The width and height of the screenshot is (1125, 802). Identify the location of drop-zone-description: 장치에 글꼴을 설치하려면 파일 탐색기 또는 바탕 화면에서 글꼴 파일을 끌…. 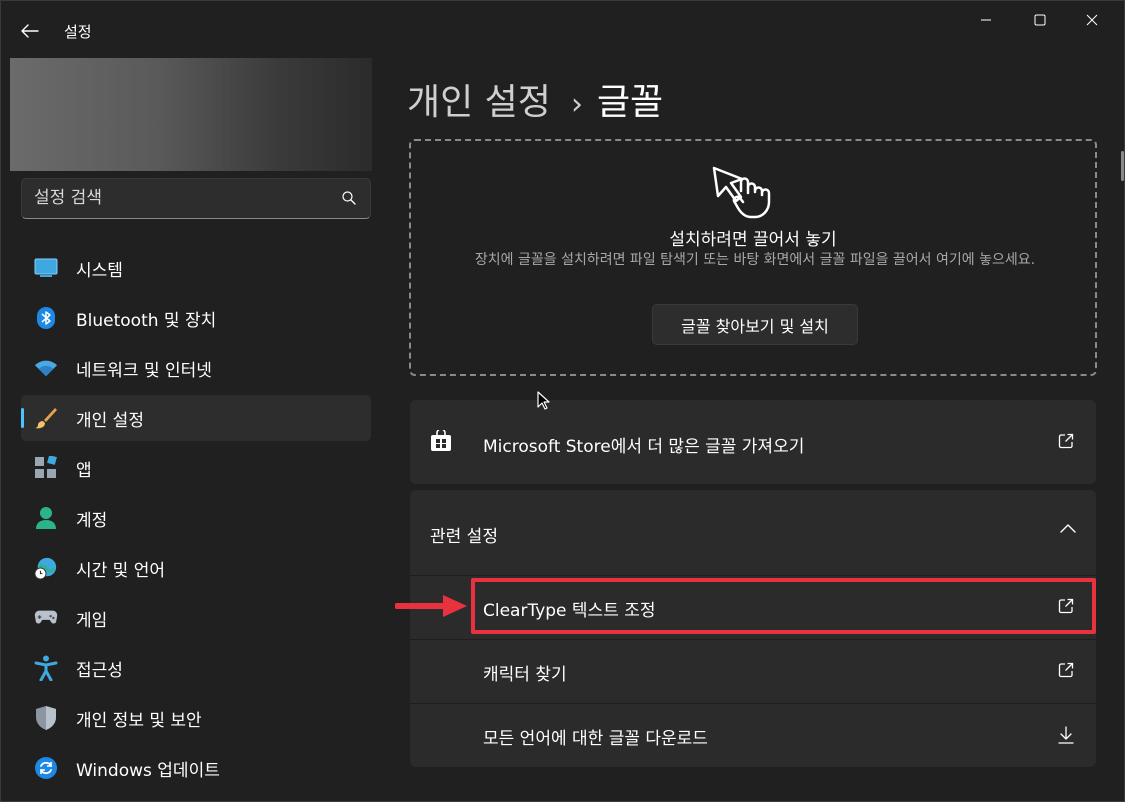
(755, 260).